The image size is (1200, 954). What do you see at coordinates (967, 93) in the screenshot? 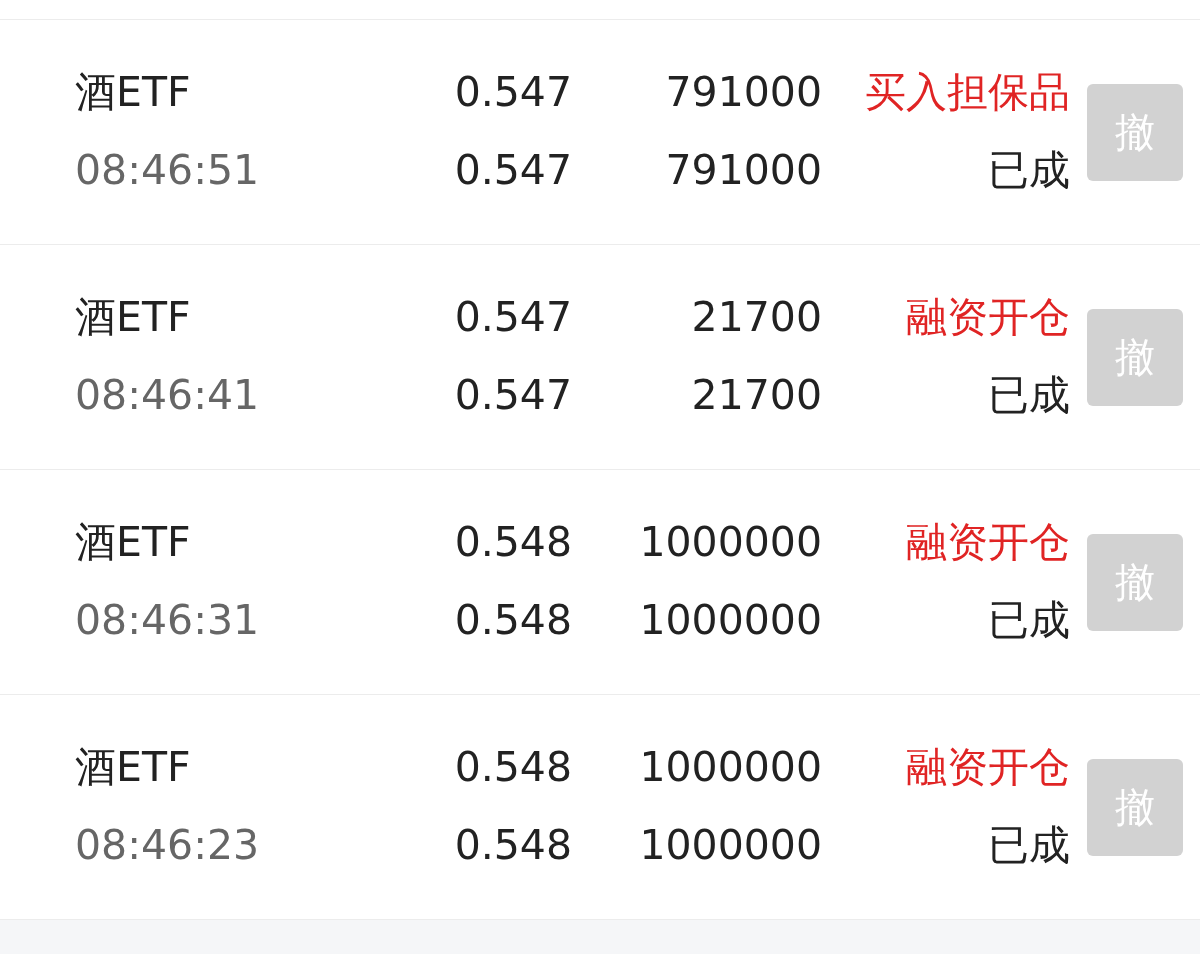
I see `order-type: 买入担保品` at bounding box center [967, 93].